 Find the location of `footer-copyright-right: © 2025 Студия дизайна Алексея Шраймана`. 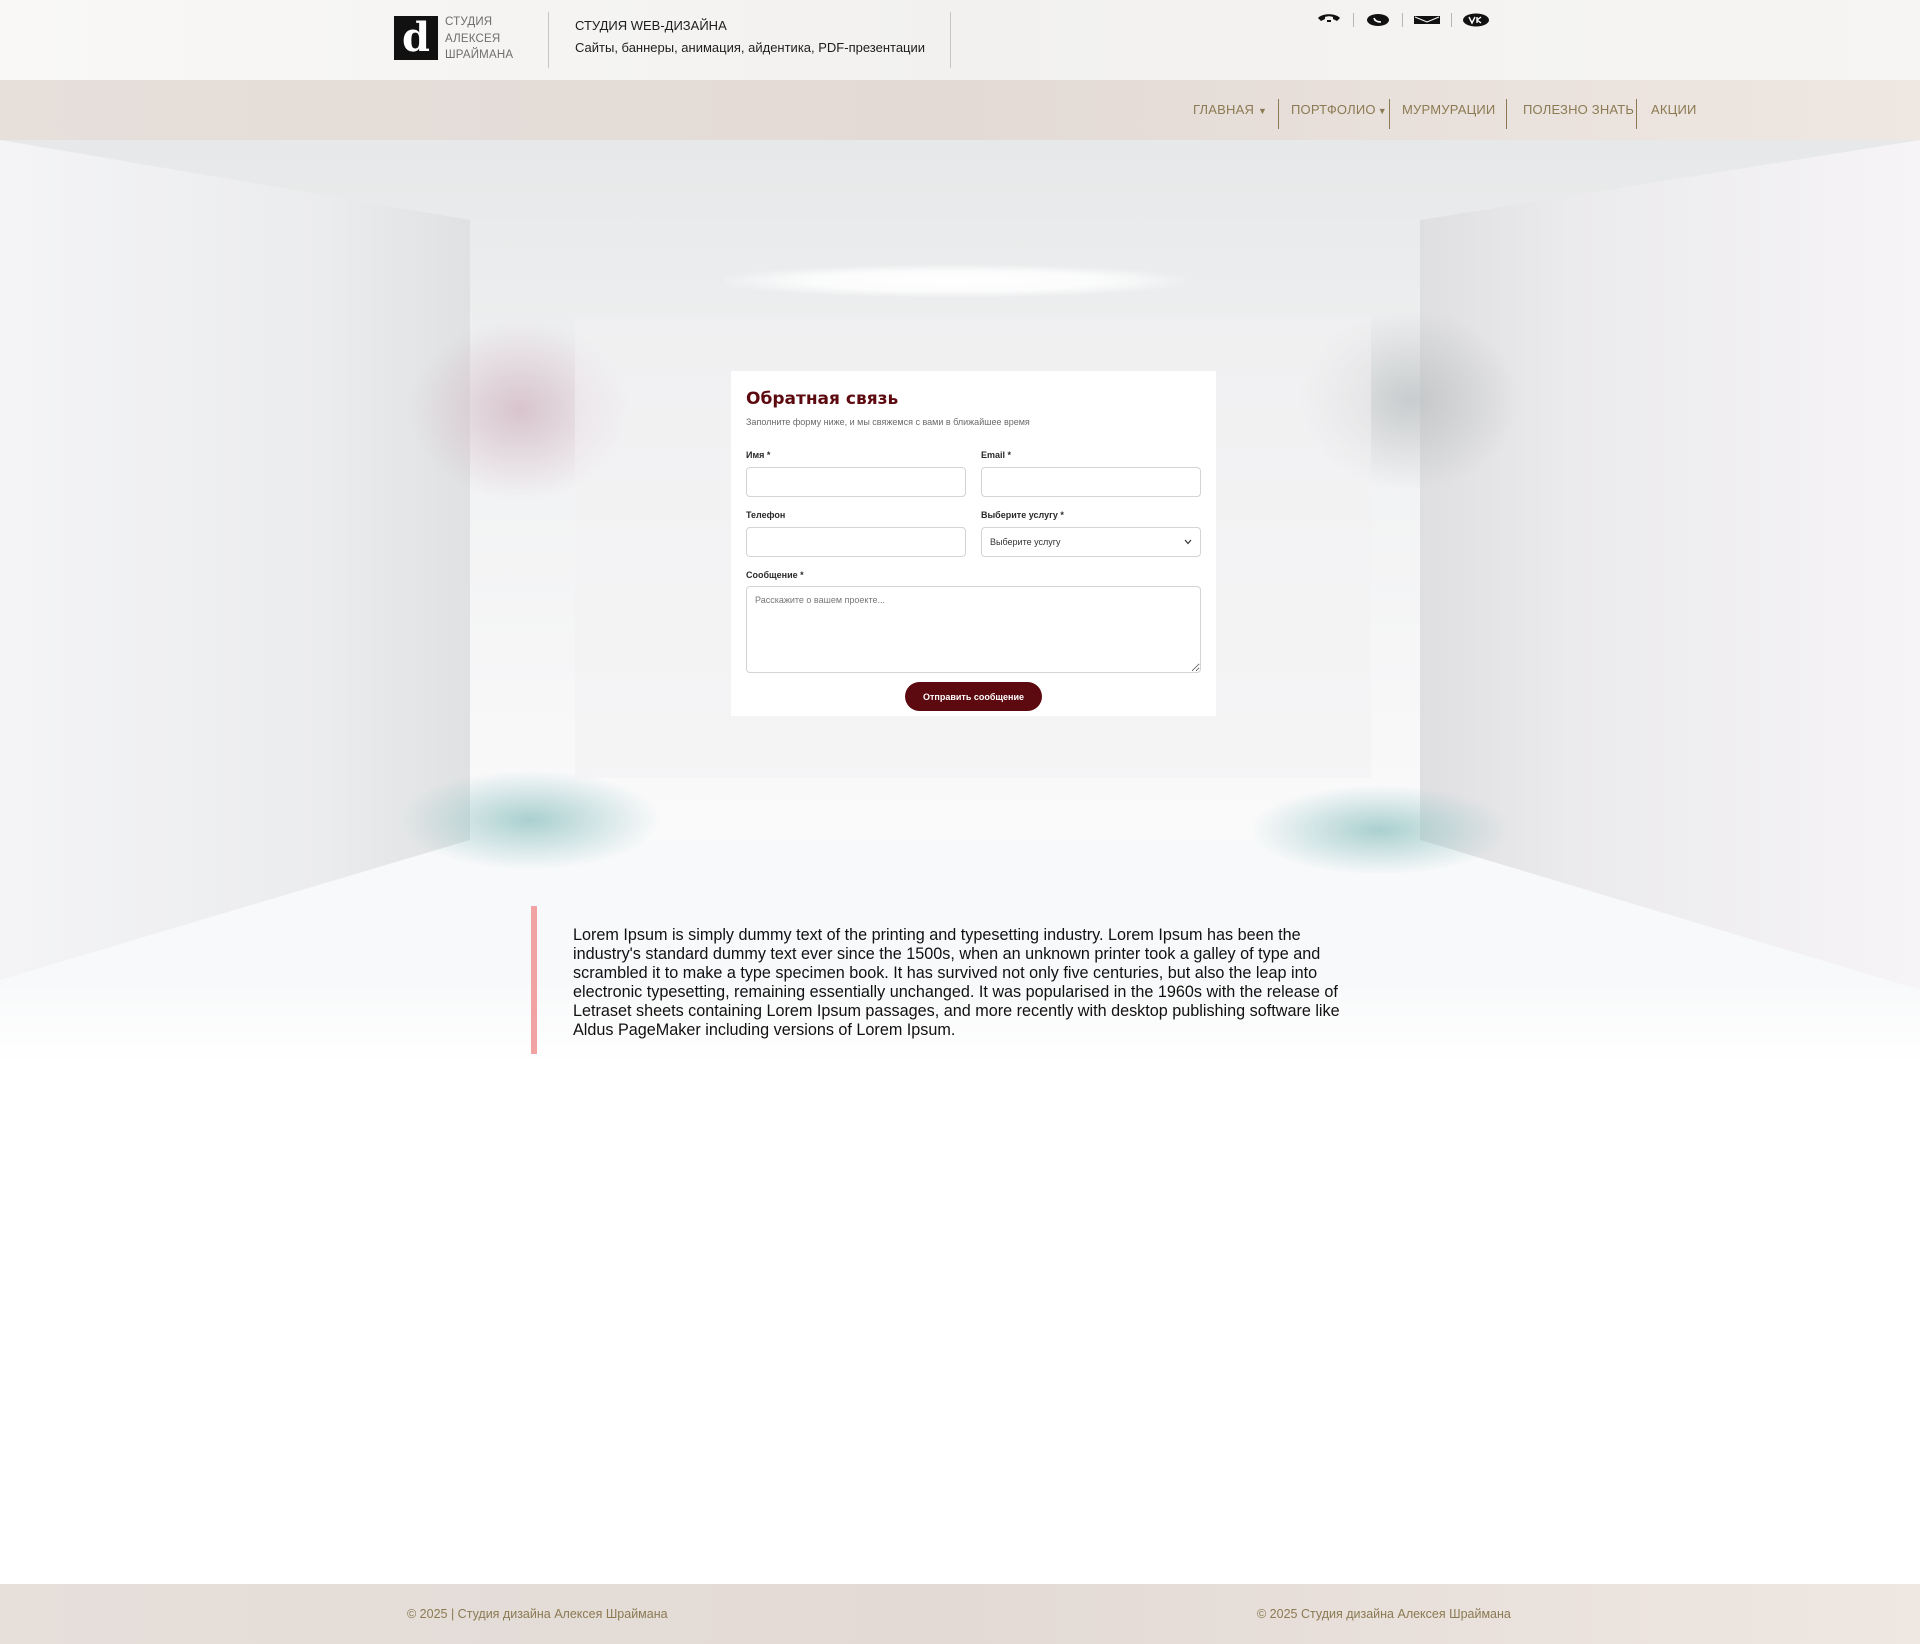

footer-copyright-right: © 2025 Студия дизайна Алексея Шраймана is located at coordinates (1384, 1614).